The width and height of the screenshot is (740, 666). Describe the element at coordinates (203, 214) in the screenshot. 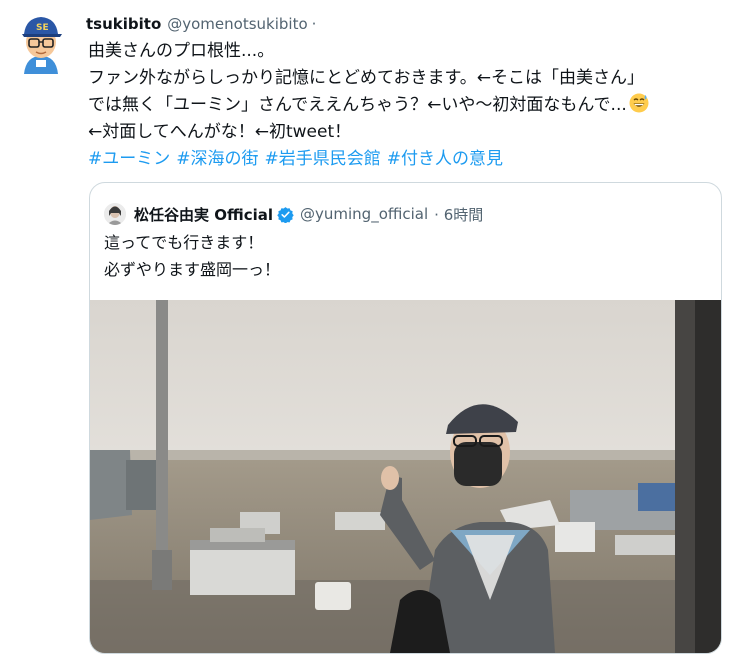

I see `quoted-display-name: 松任谷由実 Official` at that location.